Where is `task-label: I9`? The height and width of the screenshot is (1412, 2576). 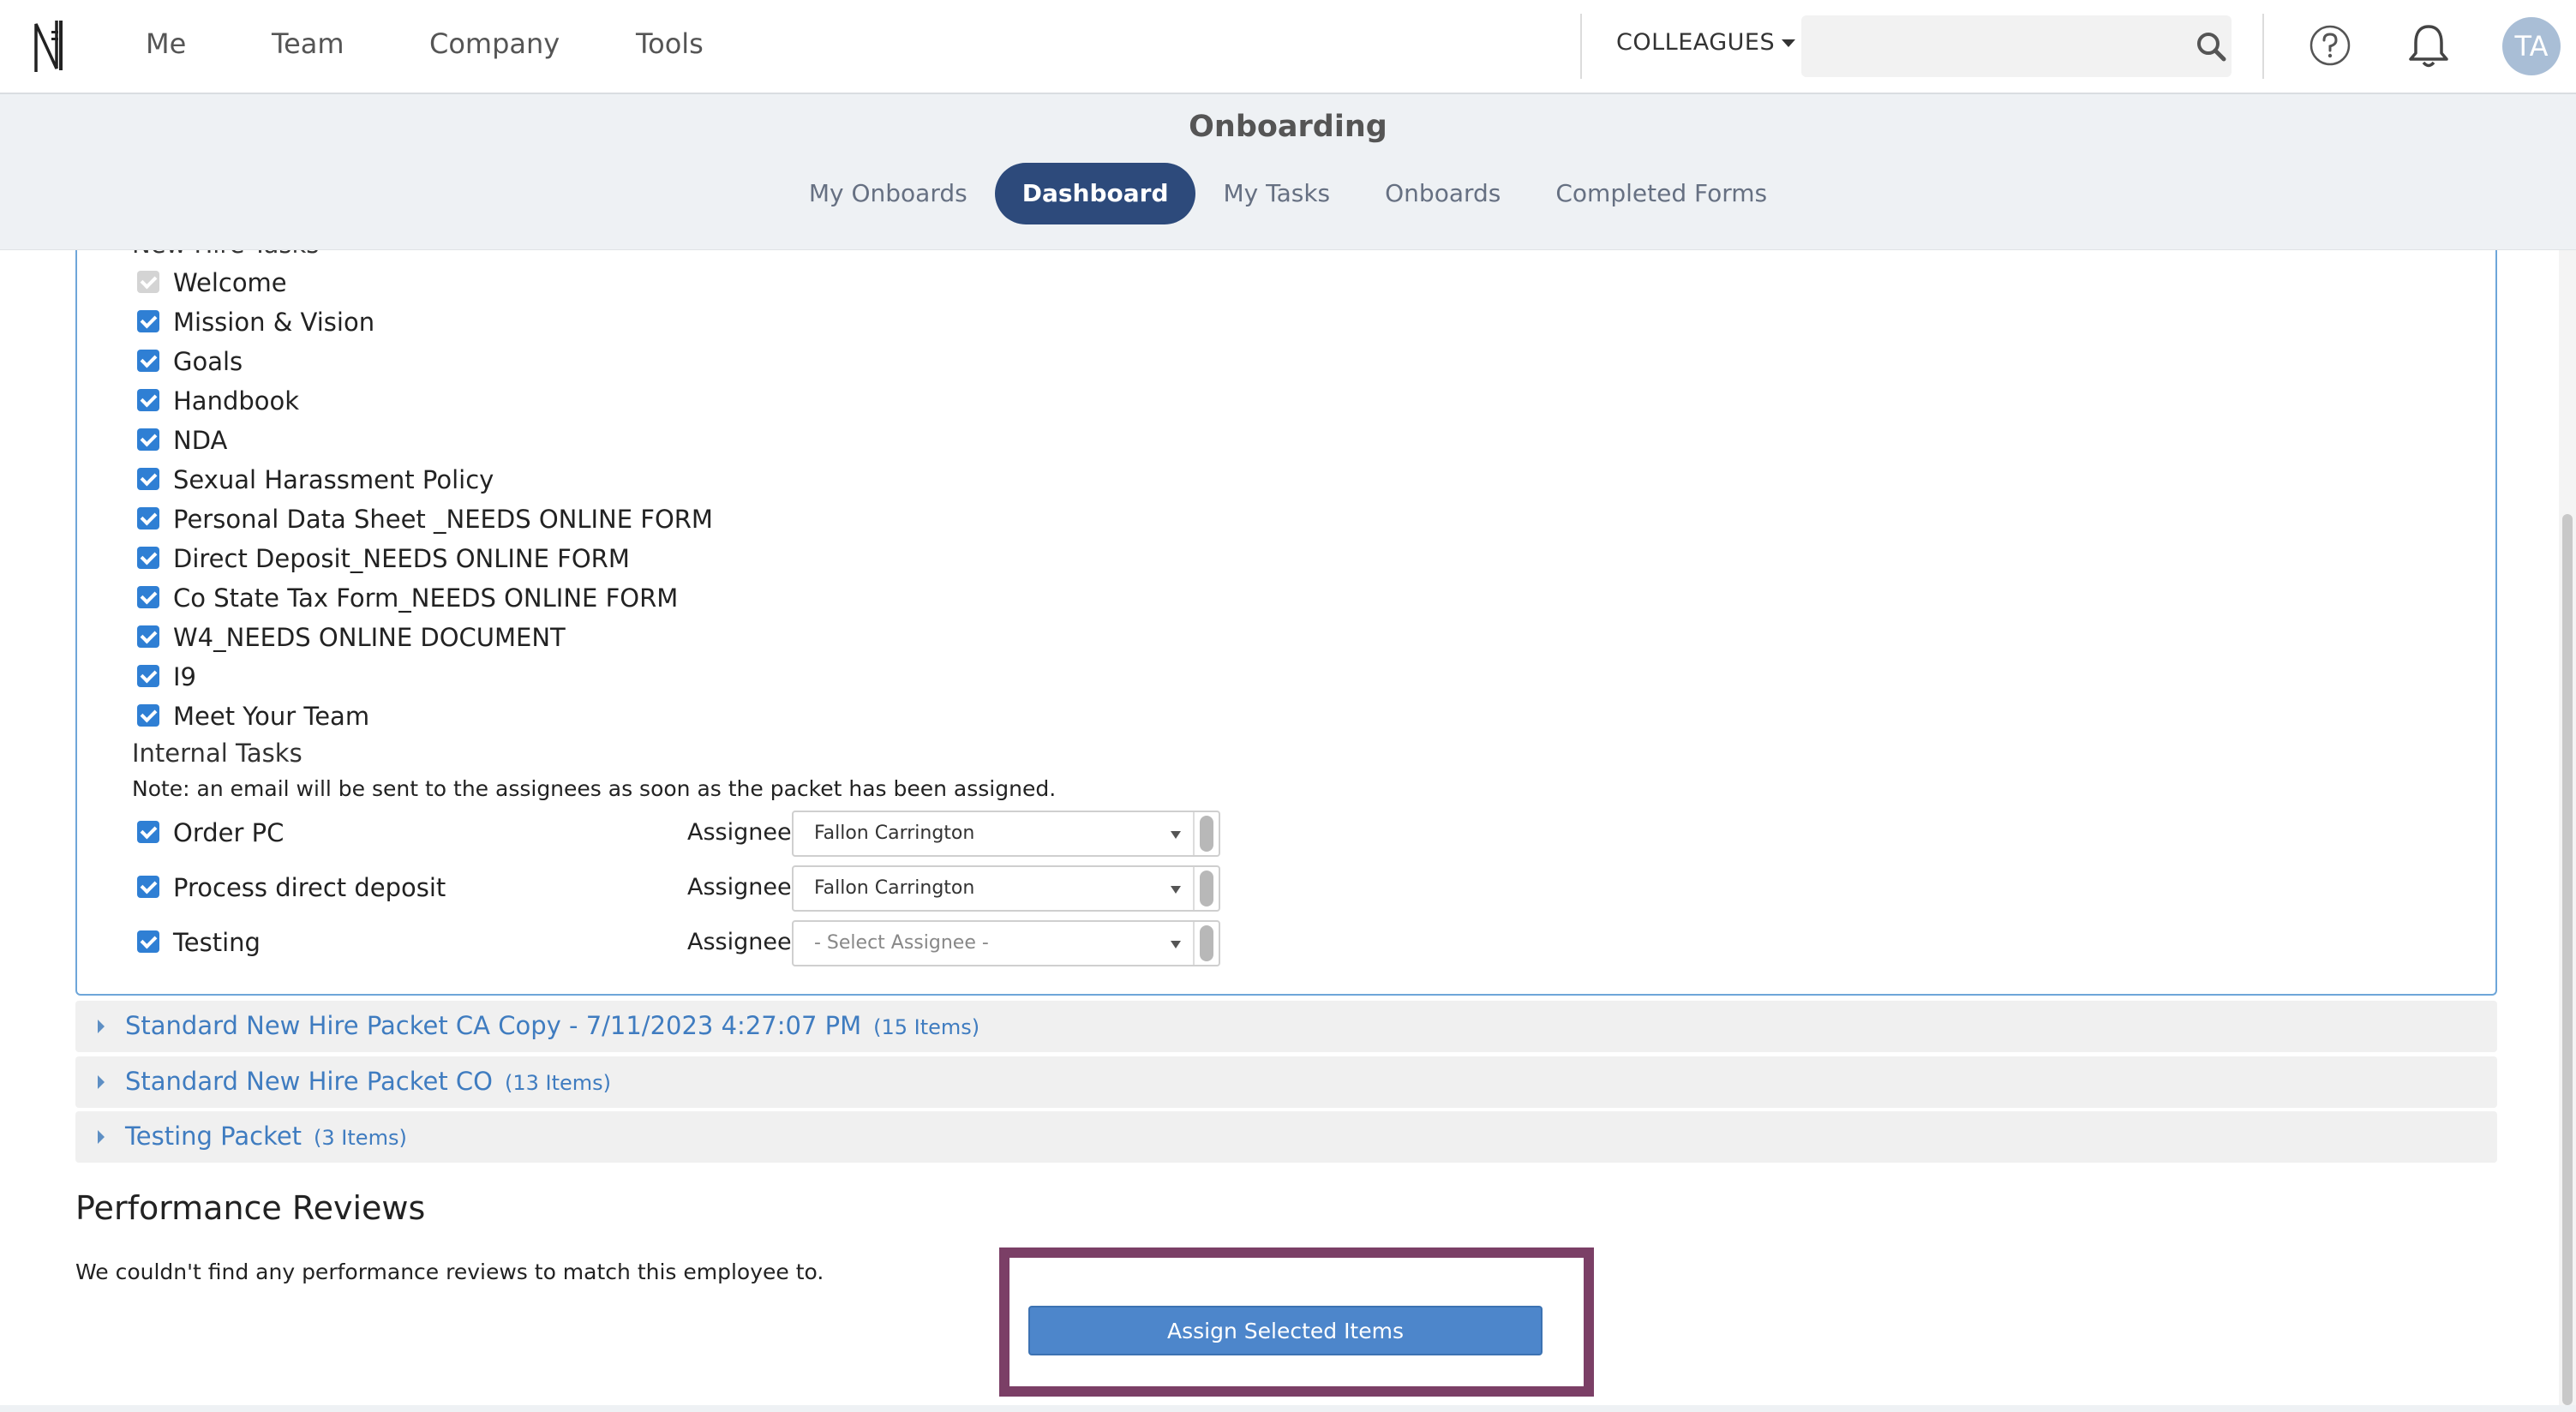 task-label: I9 is located at coordinates (185, 676).